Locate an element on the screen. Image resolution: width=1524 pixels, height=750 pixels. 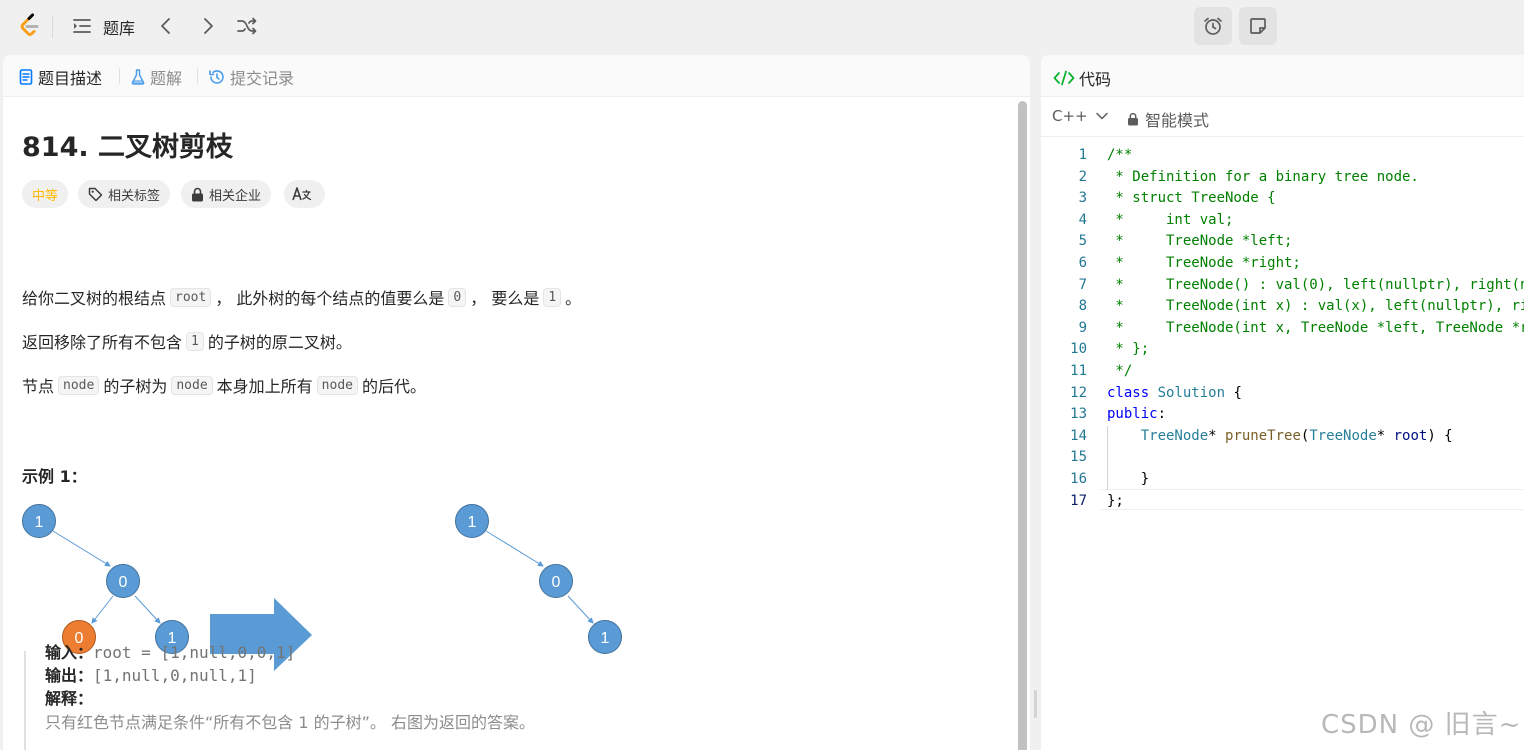
related-tags-button: 相关标签 is located at coordinates (124, 194).